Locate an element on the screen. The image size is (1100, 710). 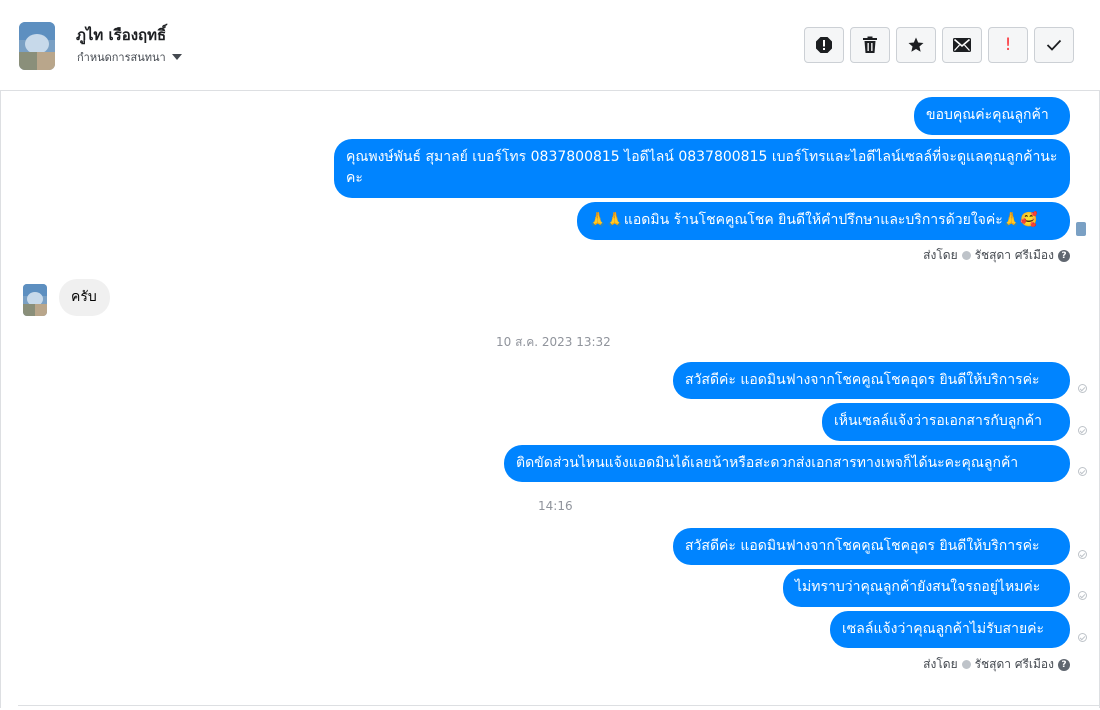
star-button is located at coordinates (916, 45).